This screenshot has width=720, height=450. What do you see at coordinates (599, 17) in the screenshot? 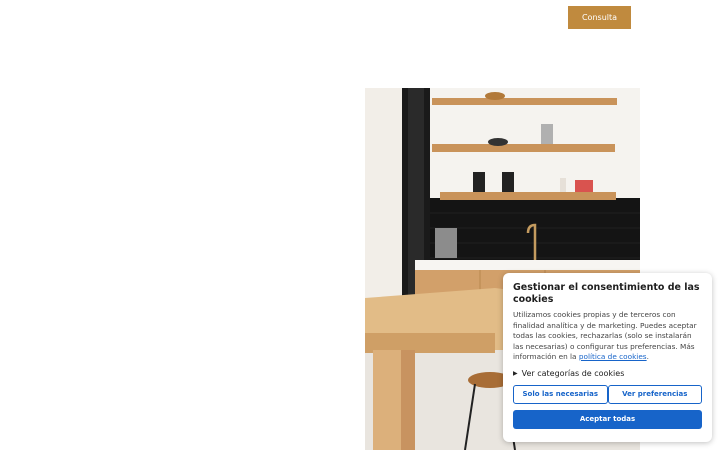
I see `consulta-button: Consulta` at bounding box center [599, 17].